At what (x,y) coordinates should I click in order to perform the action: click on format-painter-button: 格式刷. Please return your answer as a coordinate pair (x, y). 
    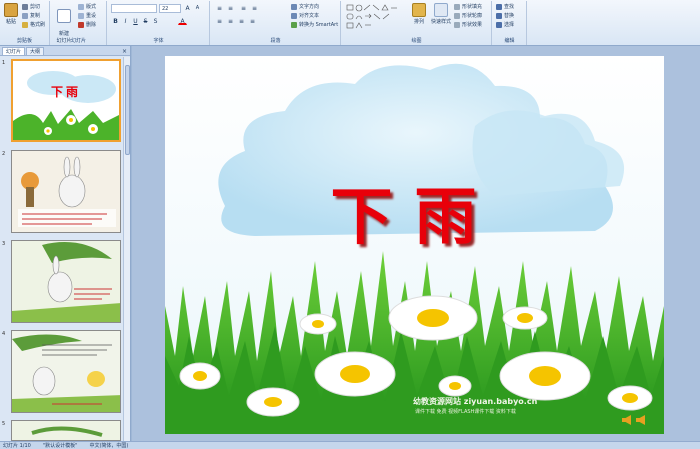
    Looking at the image, I should click on (33, 24).